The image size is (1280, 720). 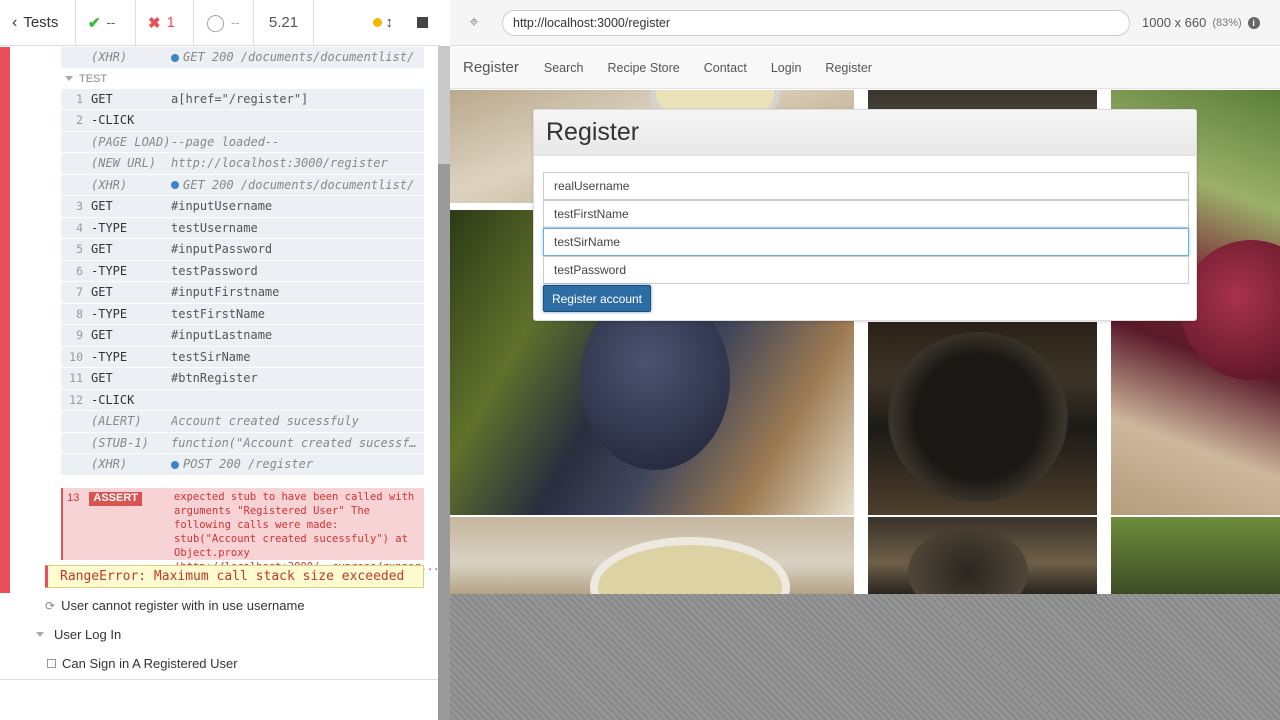 I want to click on command-row: 4 -TYPE testUsername, so click(x=242, y=228).